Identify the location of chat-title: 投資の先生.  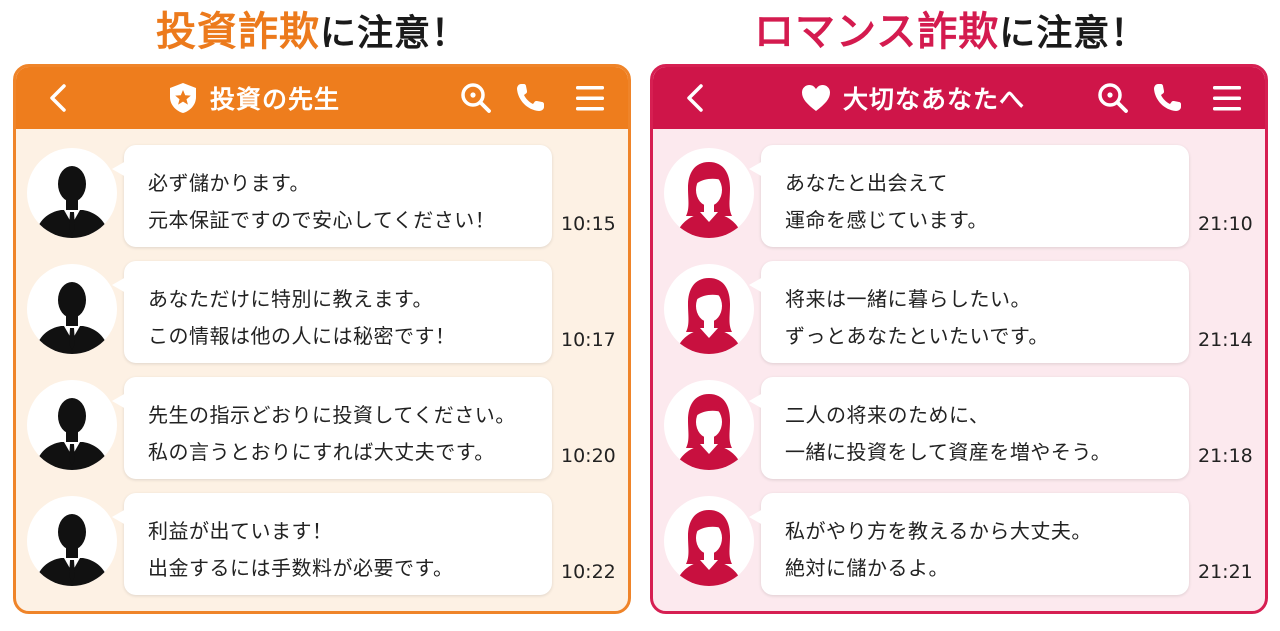
(253, 98).